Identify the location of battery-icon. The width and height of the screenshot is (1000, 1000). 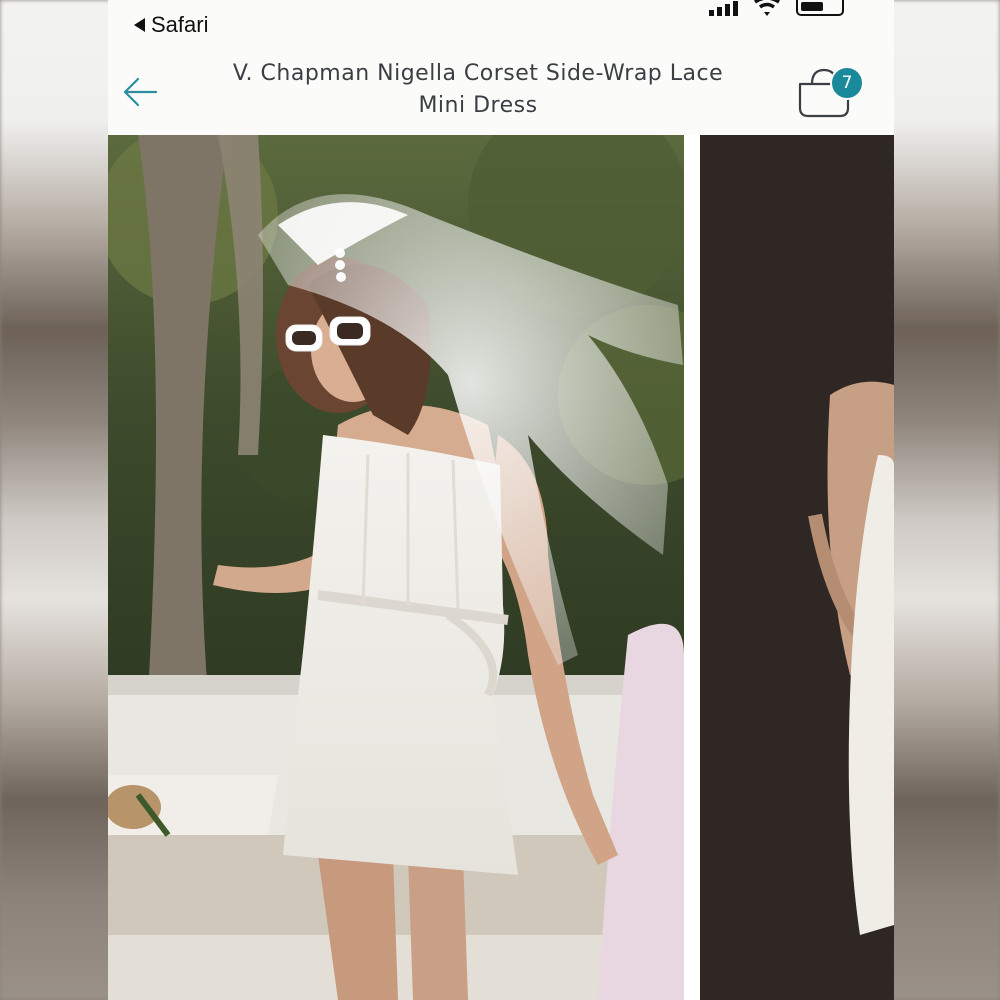
(820, 8).